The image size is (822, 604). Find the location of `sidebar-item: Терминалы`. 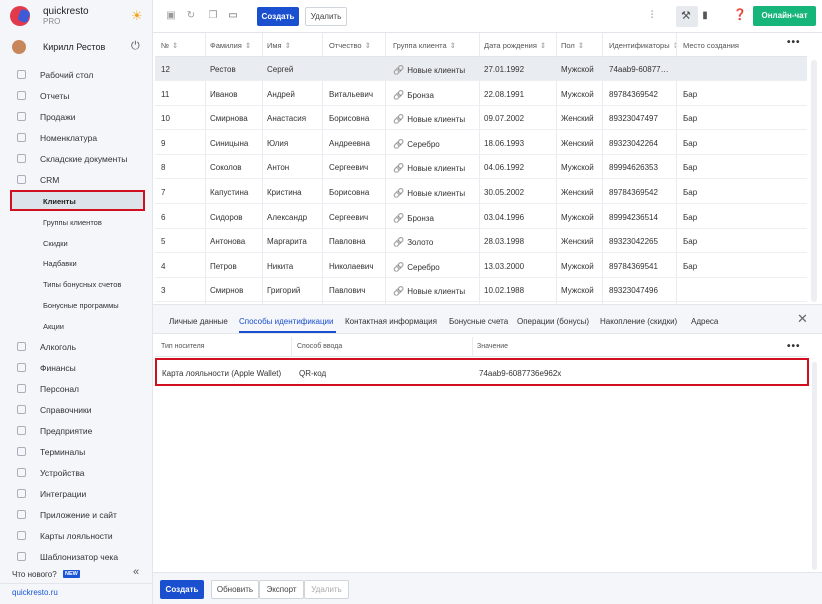

sidebar-item: Терминалы is located at coordinates (76, 452).